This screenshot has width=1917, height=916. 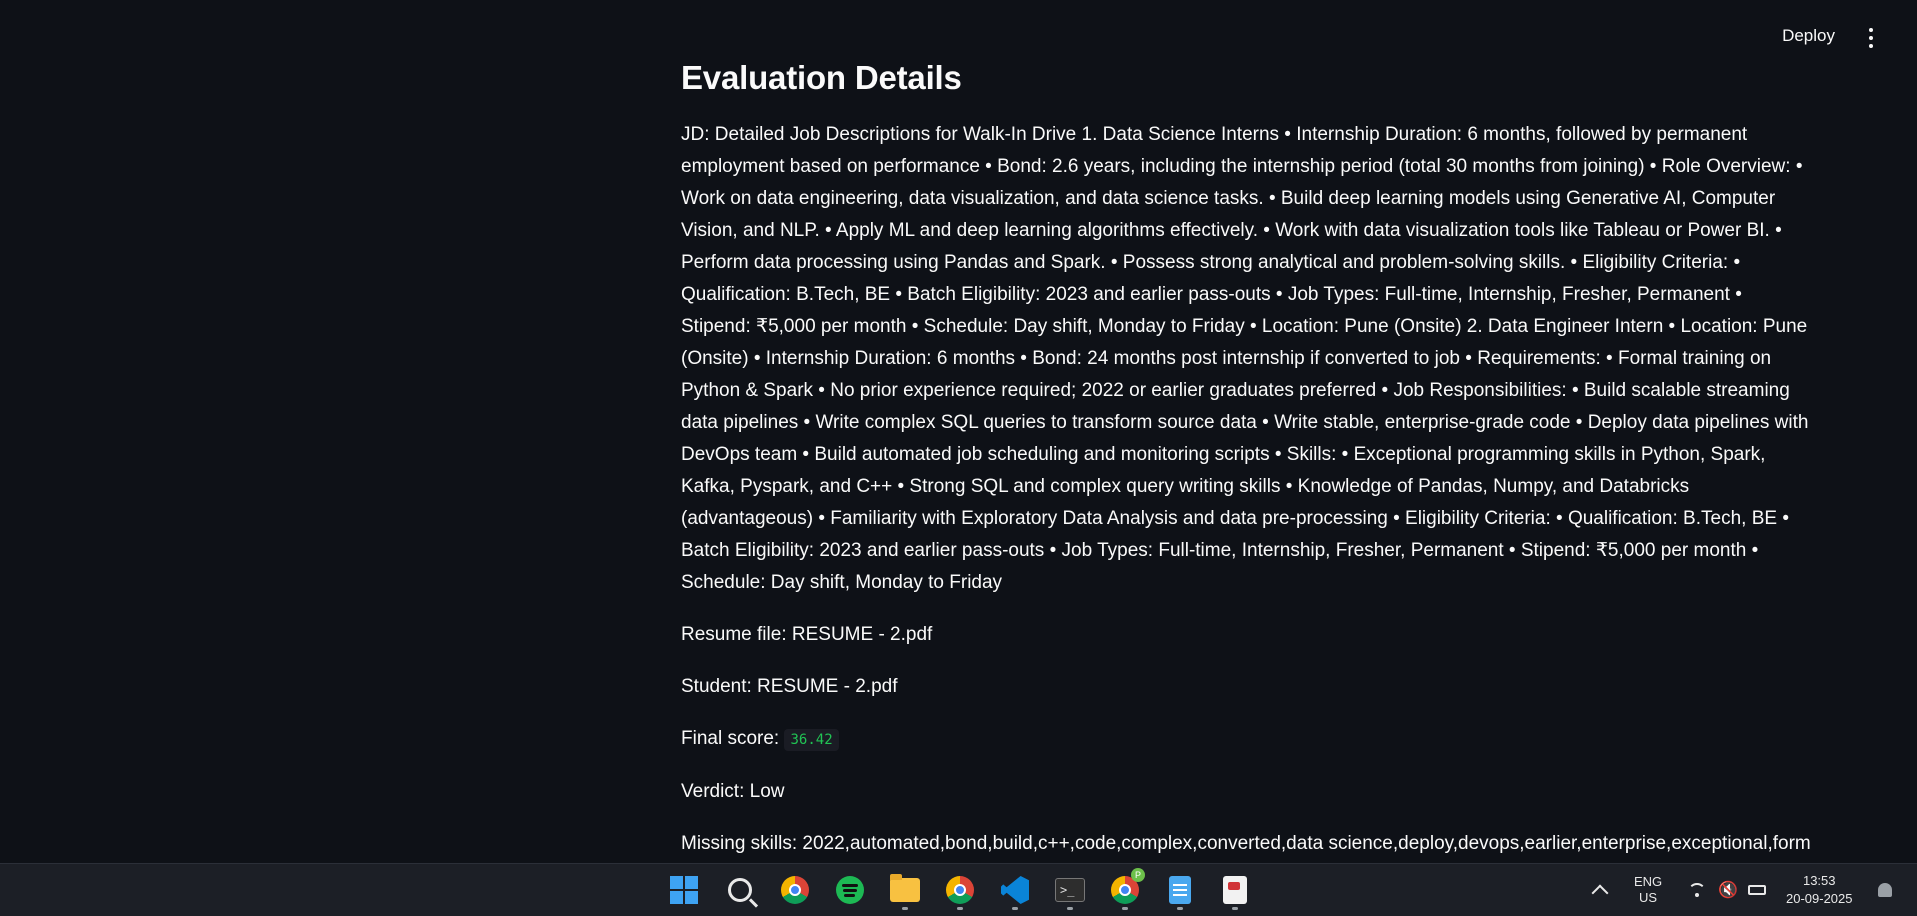 What do you see at coordinates (1871, 38) in the screenshot?
I see `kebab-menu-icon` at bounding box center [1871, 38].